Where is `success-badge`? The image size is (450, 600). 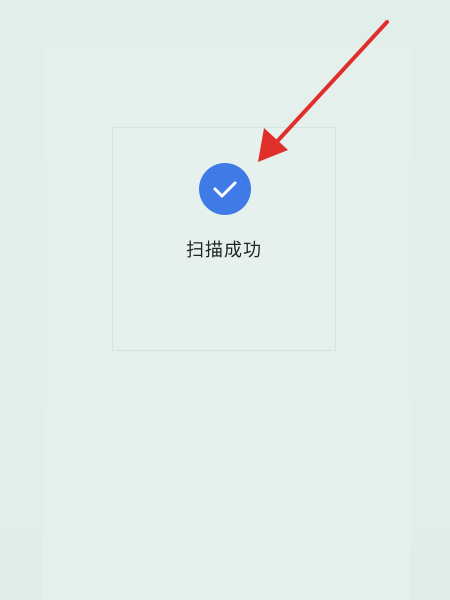
success-badge is located at coordinates (225, 189).